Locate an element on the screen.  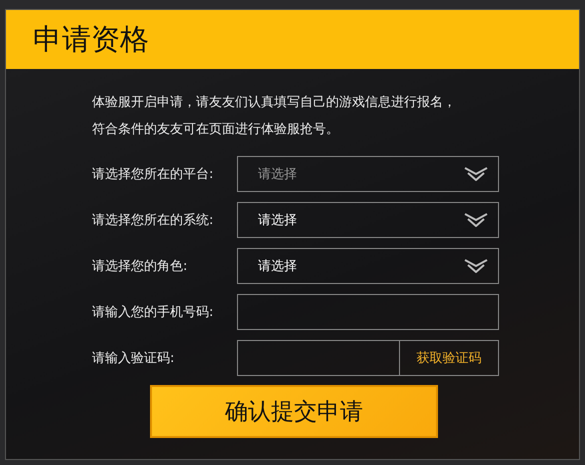
intro-text: 体验服开启申请，请友友们认真填写自己的游戏信息进行报名， is located at coordinates (274, 103).